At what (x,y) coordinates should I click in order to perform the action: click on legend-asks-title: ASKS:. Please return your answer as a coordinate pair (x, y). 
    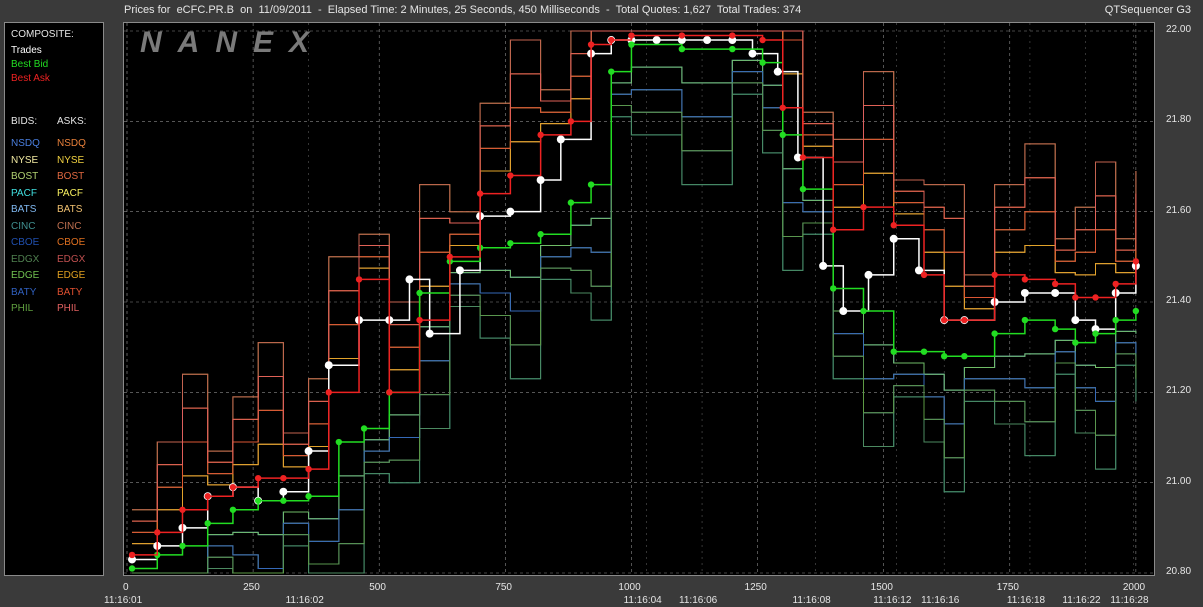
    Looking at the image, I should click on (72, 121).